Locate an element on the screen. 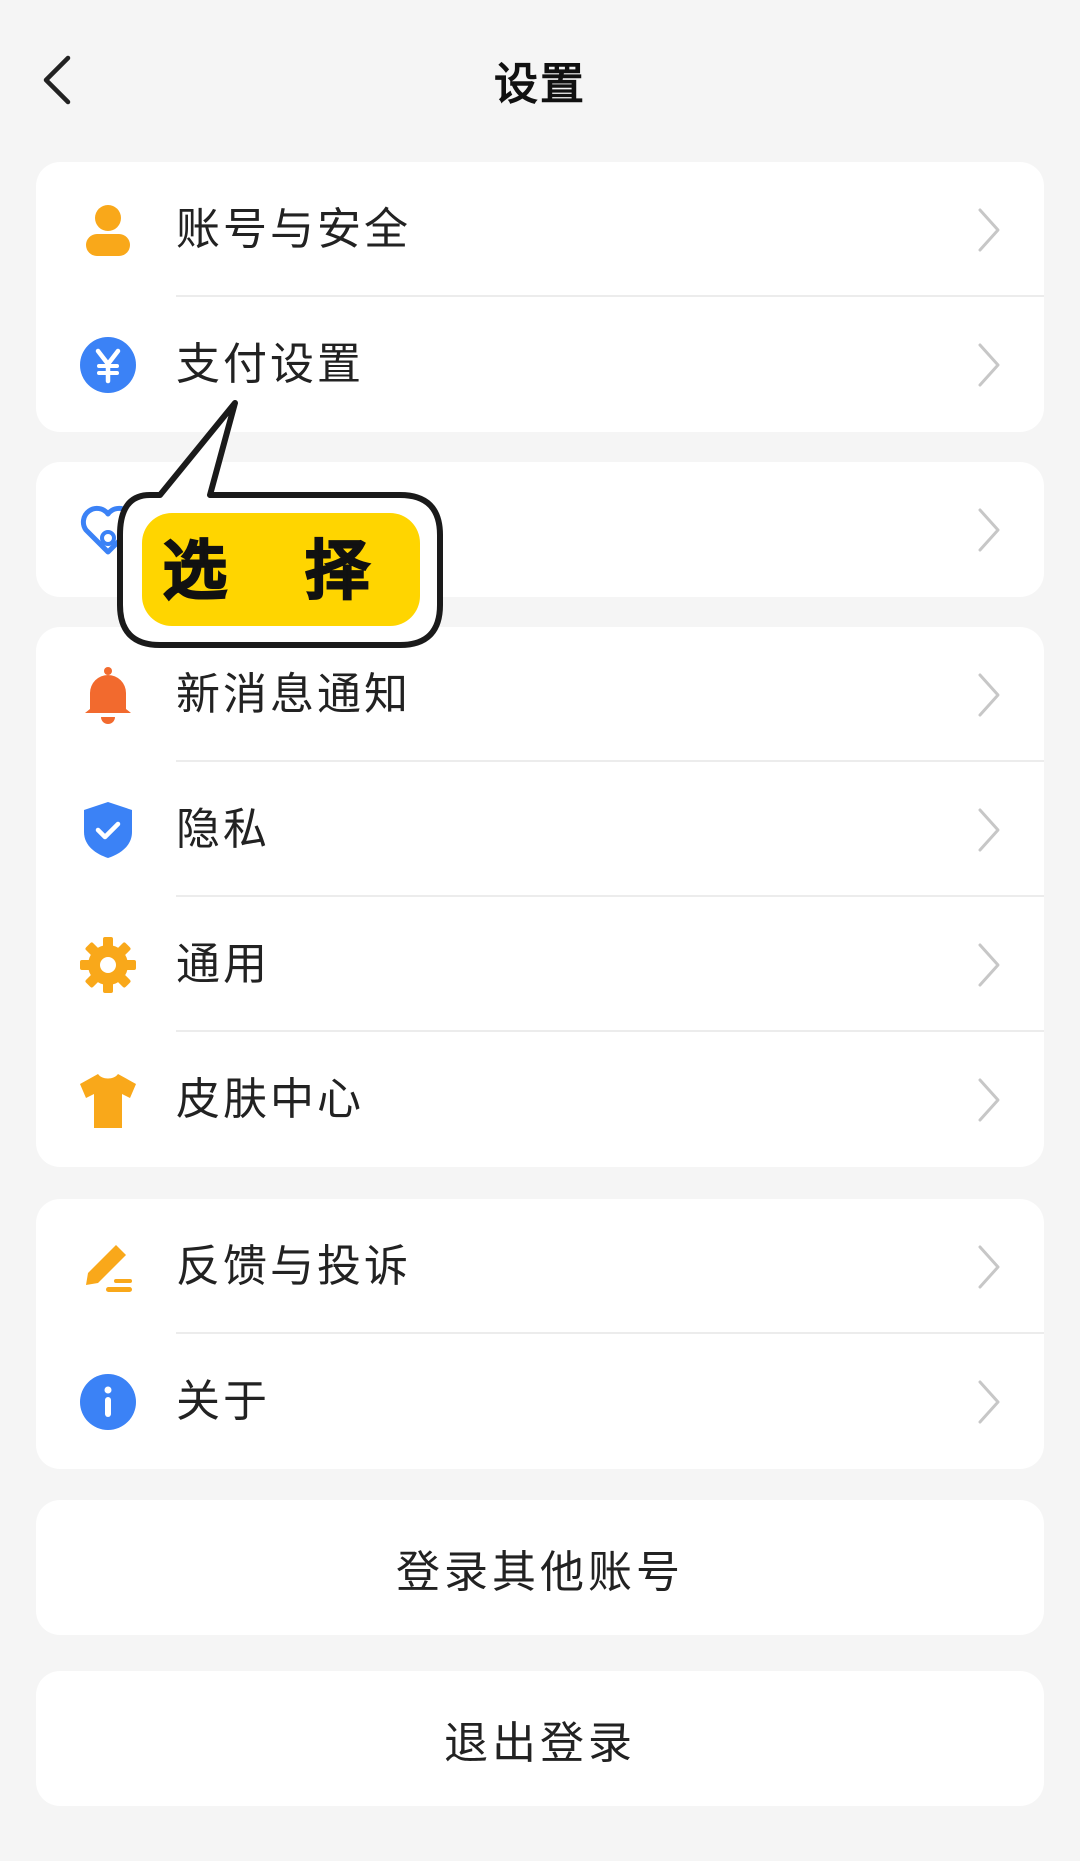  bell-icon is located at coordinates (108, 695).